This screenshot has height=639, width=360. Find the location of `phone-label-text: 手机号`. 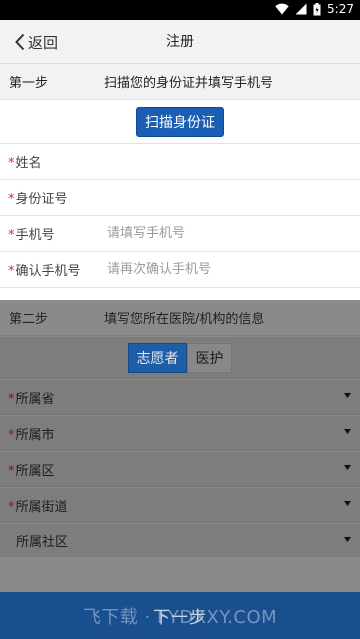

phone-label-text: 手机号 is located at coordinates (35, 235).